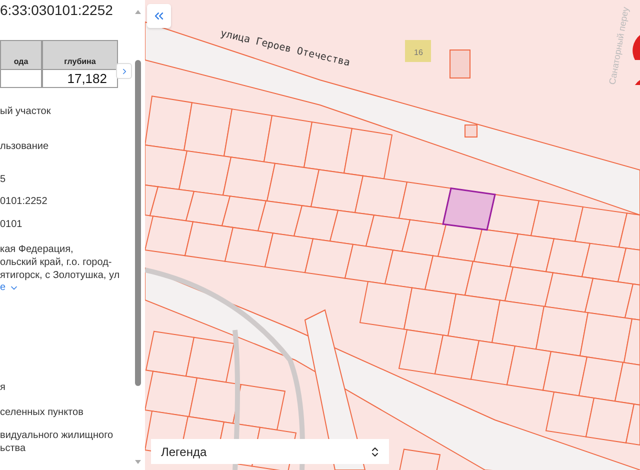 The width and height of the screenshot is (640, 470). What do you see at coordinates (25, 146) in the screenshot?
I see `field-value: льзование` at bounding box center [25, 146].